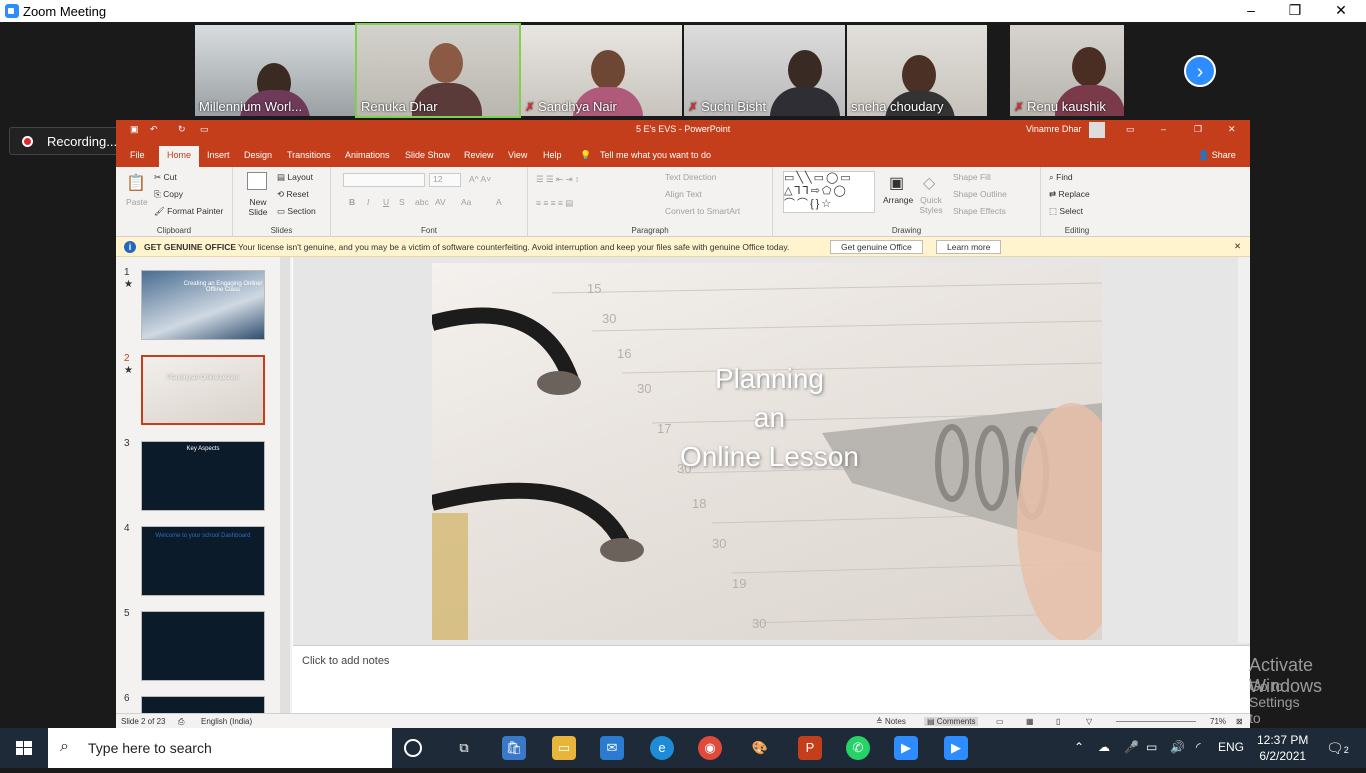  Describe the element at coordinates (293, 194) in the screenshot. I see `reset-button: ⟲ Reset` at that location.